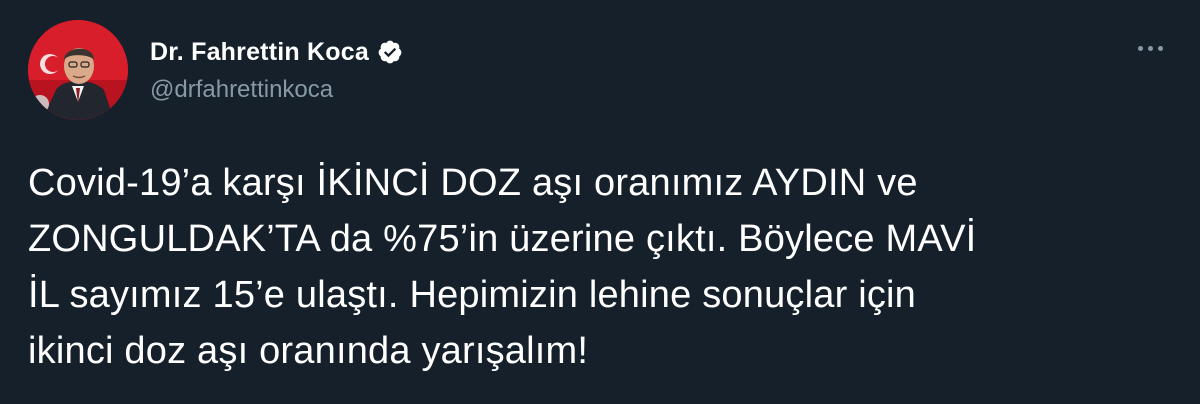  Describe the element at coordinates (390, 52) in the screenshot. I see `verified-badge-icon` at that location.